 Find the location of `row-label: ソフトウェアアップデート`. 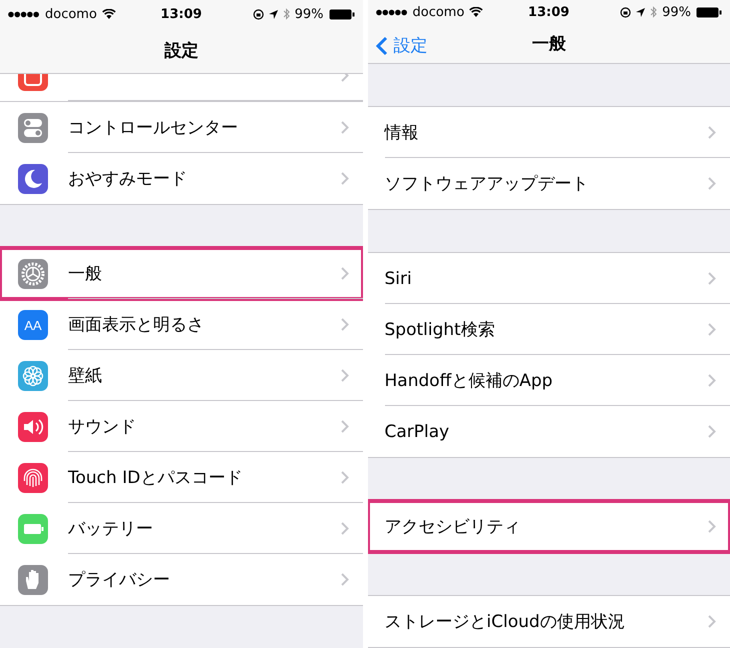

row-label: ソフトウェアアップデート is located at coordinates (486, 184).